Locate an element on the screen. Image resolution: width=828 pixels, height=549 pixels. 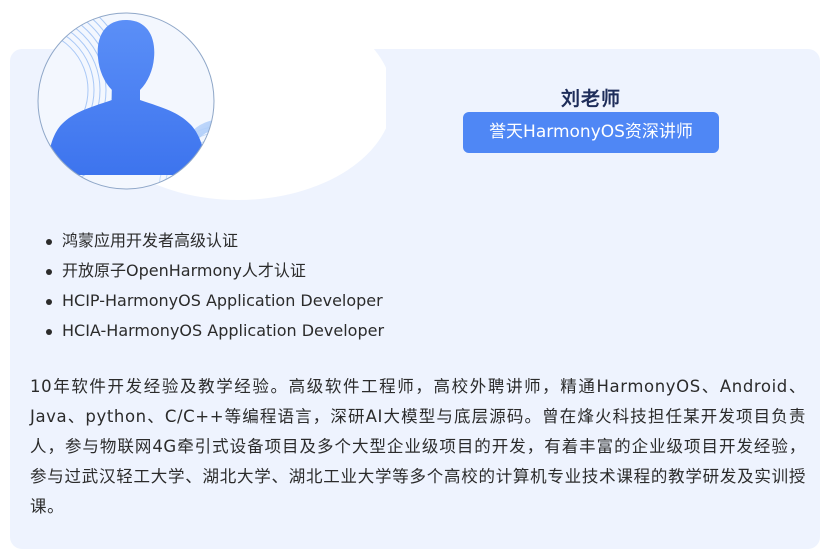
certification-label: HCIP-HarmonyOS Application Developer is located at coordinates (222, 300).